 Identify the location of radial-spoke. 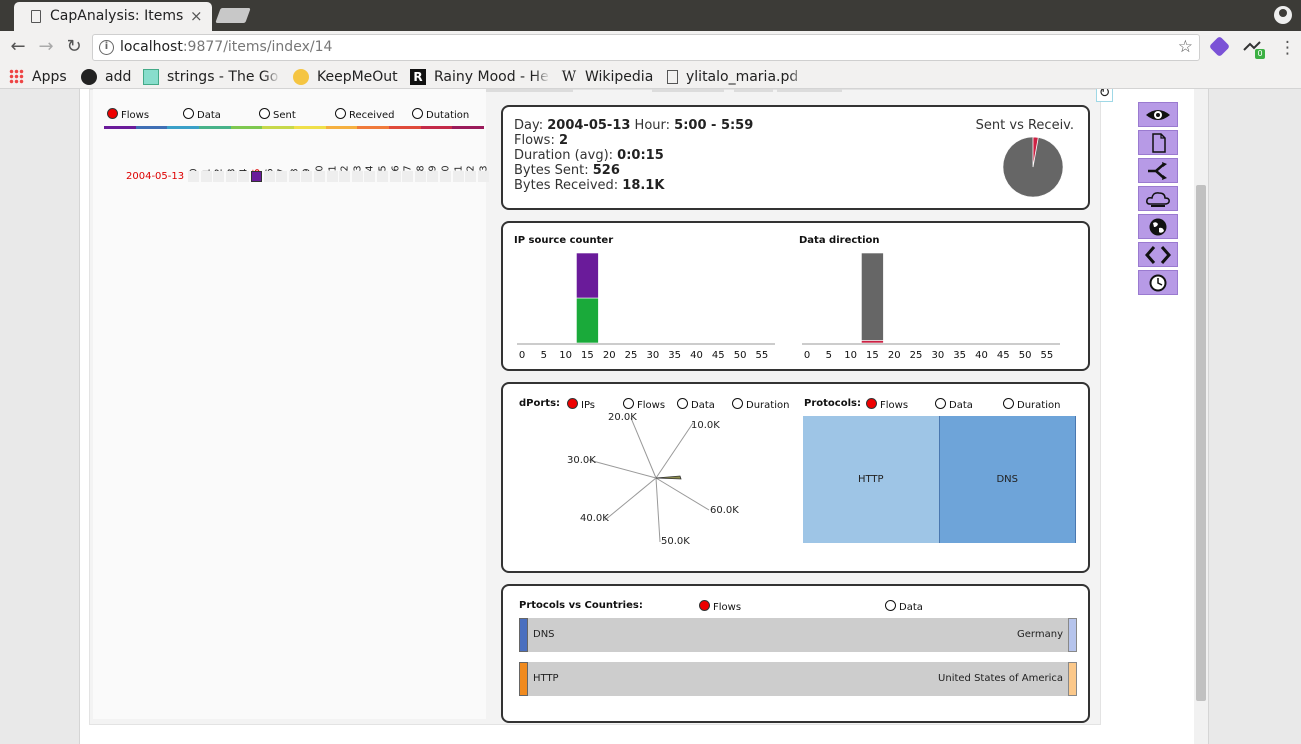
(643, 448).